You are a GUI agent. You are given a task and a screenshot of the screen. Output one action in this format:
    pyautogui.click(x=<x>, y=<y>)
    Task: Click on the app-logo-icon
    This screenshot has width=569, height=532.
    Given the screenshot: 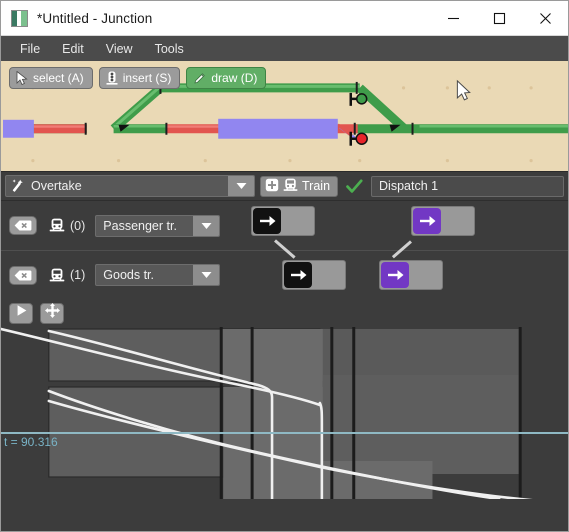 What is the action you would take?
    pyautogui.click(x=19, y=18)
    